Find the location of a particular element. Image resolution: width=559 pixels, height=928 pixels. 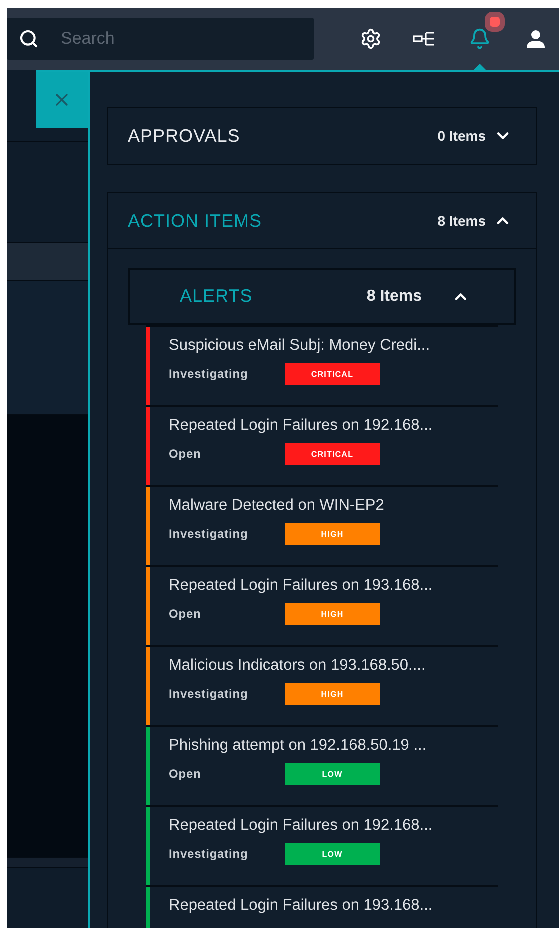

search-icon is located at coordinates (29, 39).